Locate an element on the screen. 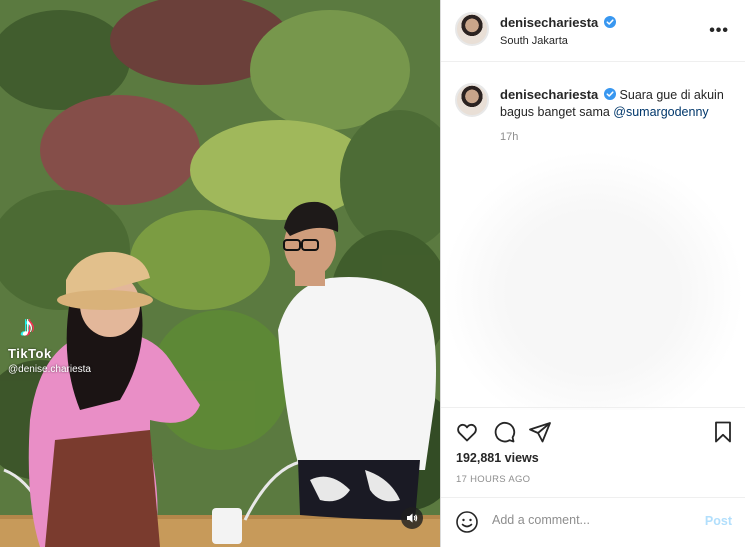 This screenshot has width=745, height=547. avatar is located at coordinates (472, 29).